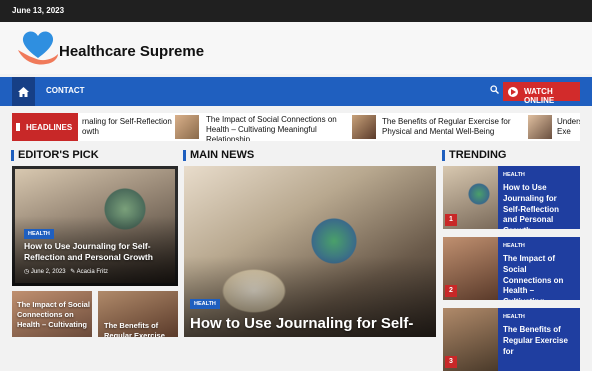 The image size is (592, 371). What do you see at coordinates (474, 155) in the screenshot?
I see `trending-heading: TRENDING` at bounding box center [474, 155].